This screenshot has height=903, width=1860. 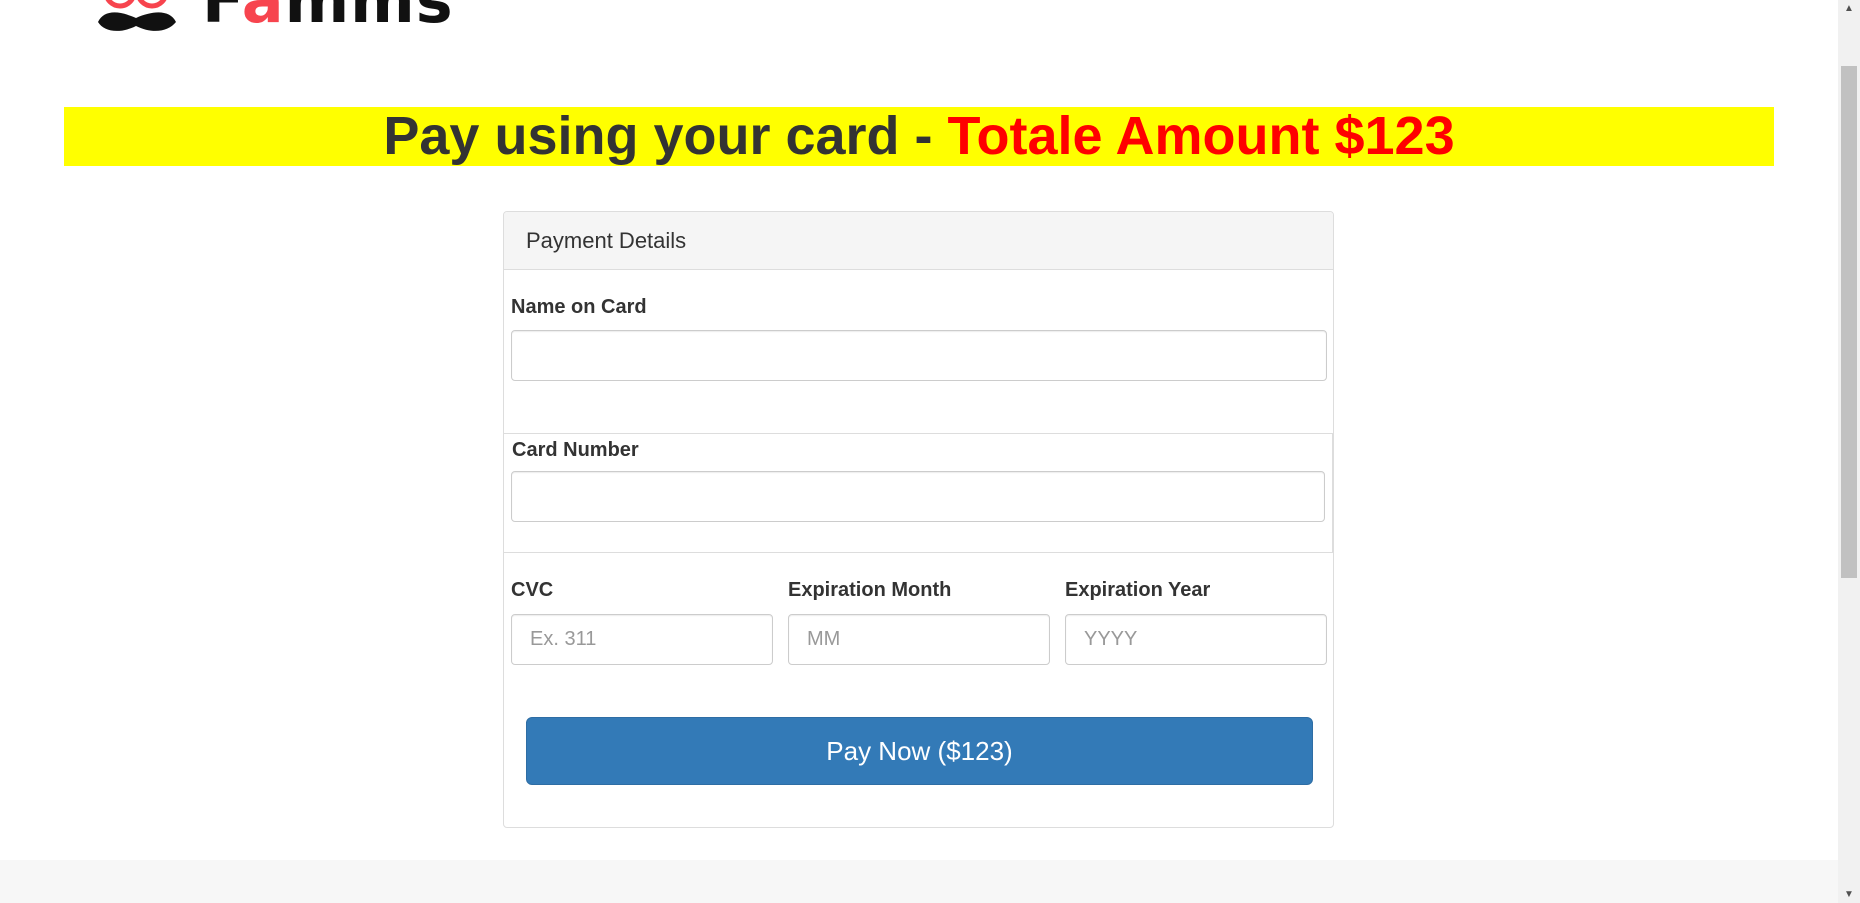 I want to click on scroll-down-arrow-icon: ▼, so click(x=1849, y=894).